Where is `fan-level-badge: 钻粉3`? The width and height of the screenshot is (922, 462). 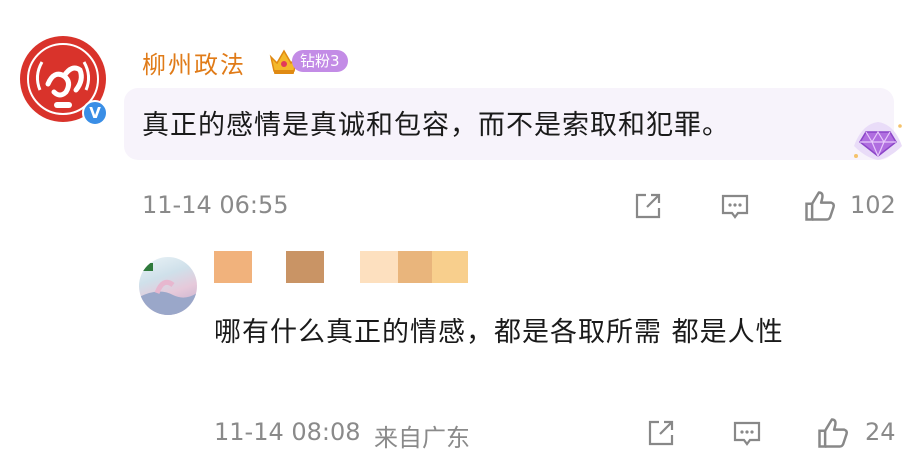 fan-level-badge: 钻粉3 is located at coordinates (320, 61).